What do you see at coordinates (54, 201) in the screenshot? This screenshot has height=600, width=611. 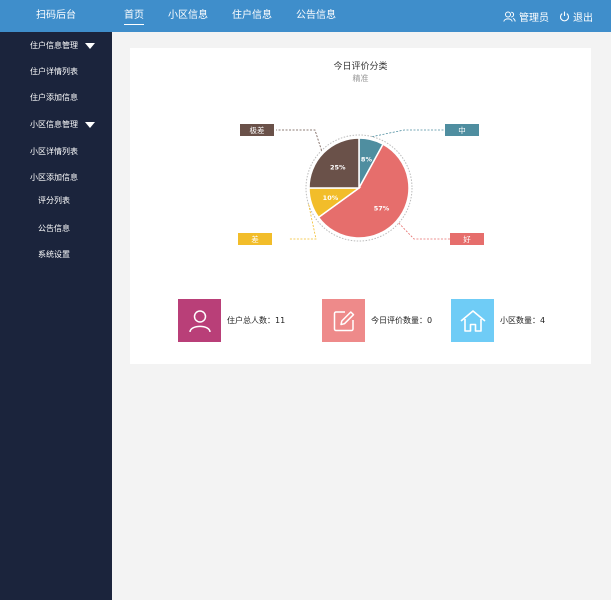 I see `sidebar-item-ratings: 评分列表` at bounding box center [54, 201].